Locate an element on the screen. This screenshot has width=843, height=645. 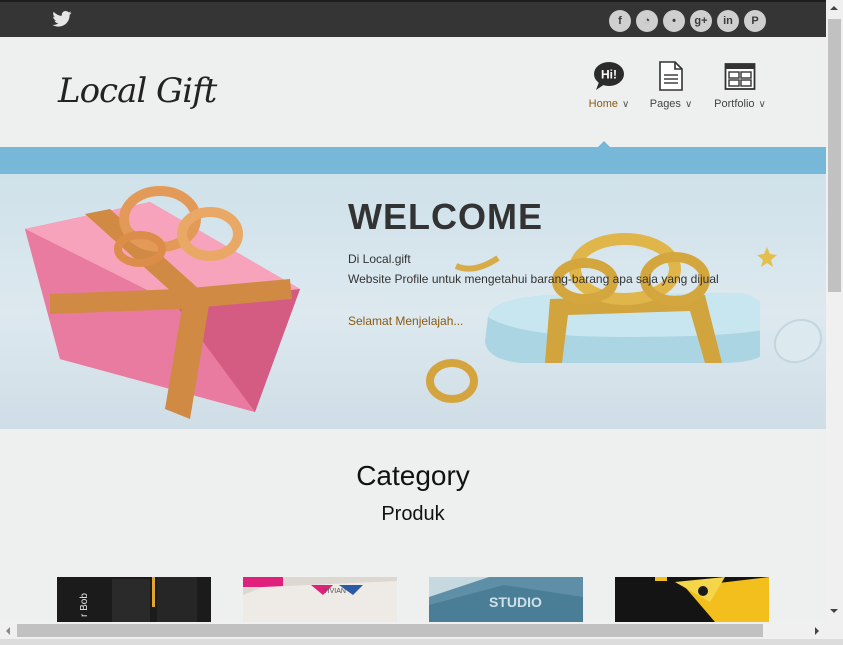
section-title: Category is located at coordinates (413, 475).